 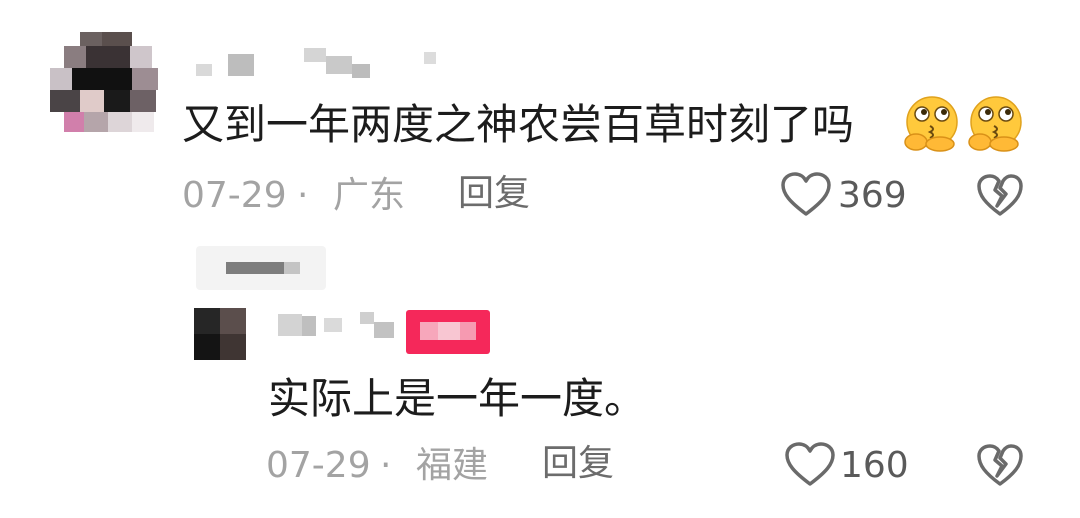 I want to click on author-badge, so click(x=448, y=332).